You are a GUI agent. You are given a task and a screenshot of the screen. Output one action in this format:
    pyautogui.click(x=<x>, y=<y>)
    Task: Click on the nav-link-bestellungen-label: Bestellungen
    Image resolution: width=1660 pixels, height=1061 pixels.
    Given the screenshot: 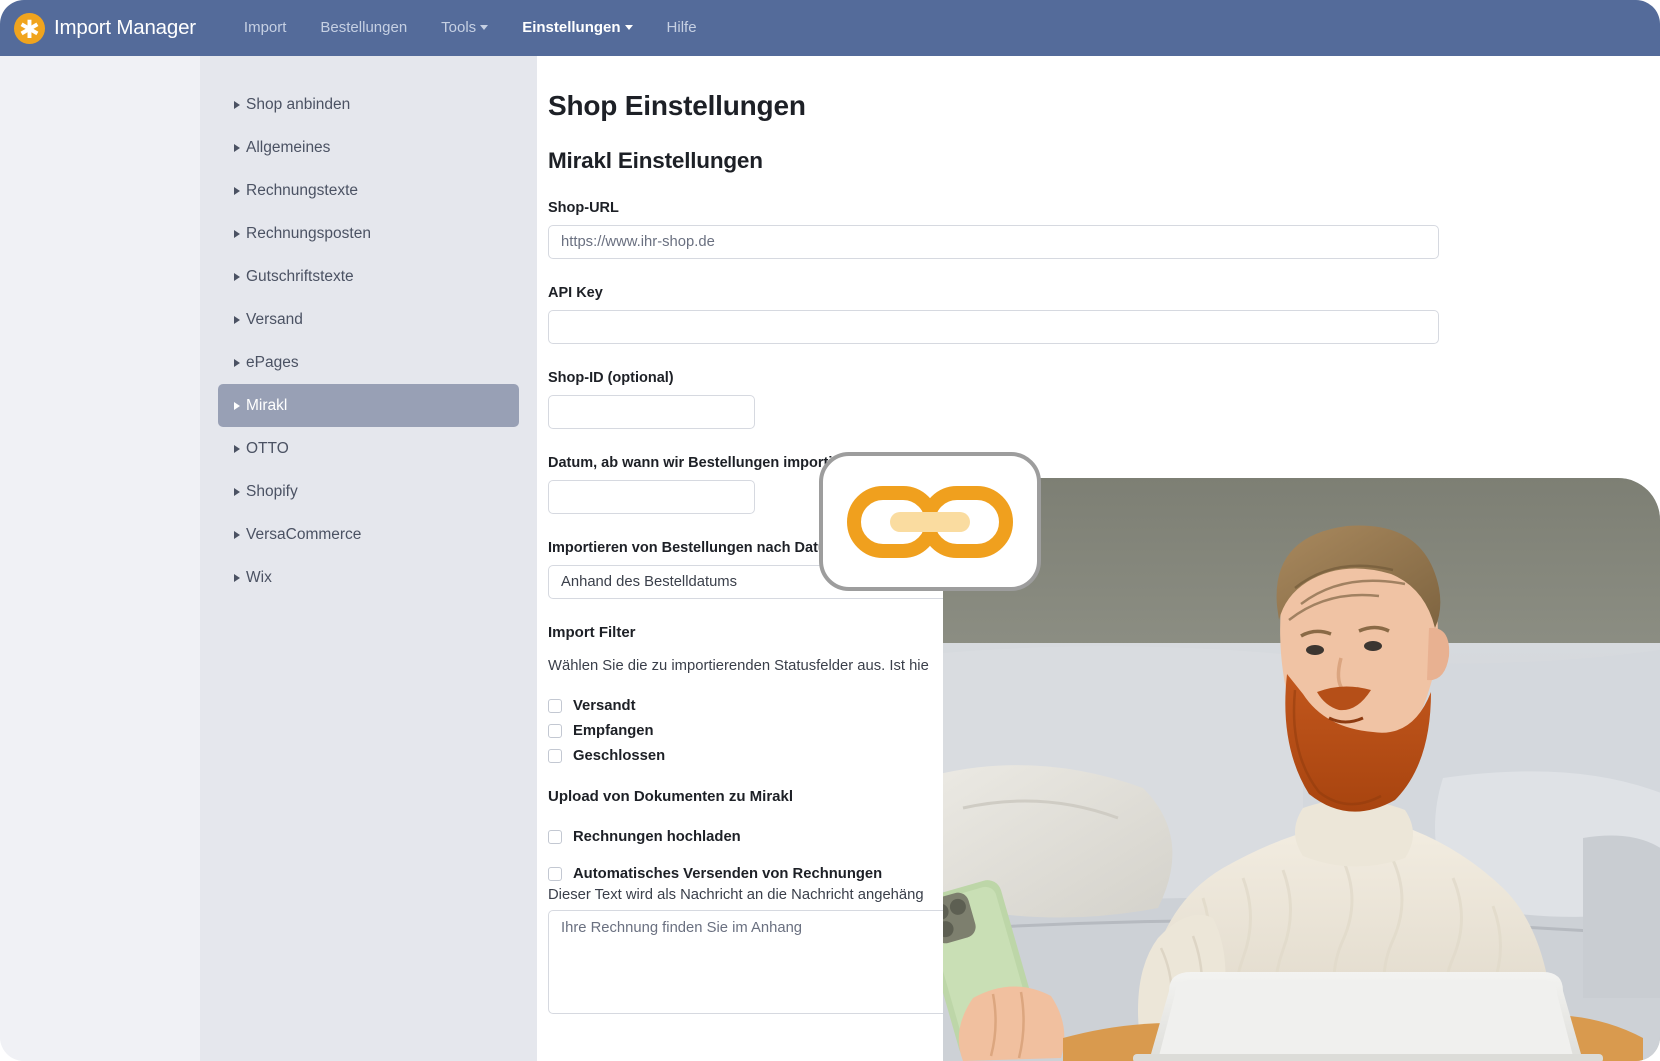 What is the action you would take?
    pyautogui.click(x=364, y=27)
    